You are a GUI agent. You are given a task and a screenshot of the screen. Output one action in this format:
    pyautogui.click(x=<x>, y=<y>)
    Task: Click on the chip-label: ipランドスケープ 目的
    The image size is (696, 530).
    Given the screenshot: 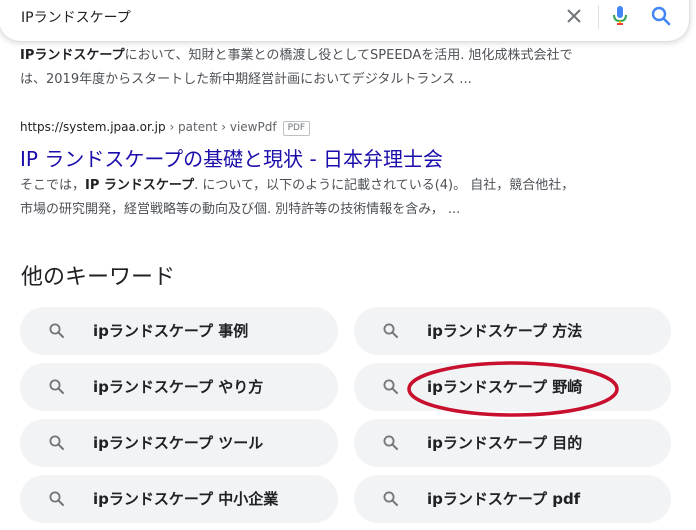 What is the action you would take?
    pyautogui.click(x=505, y=443)
    